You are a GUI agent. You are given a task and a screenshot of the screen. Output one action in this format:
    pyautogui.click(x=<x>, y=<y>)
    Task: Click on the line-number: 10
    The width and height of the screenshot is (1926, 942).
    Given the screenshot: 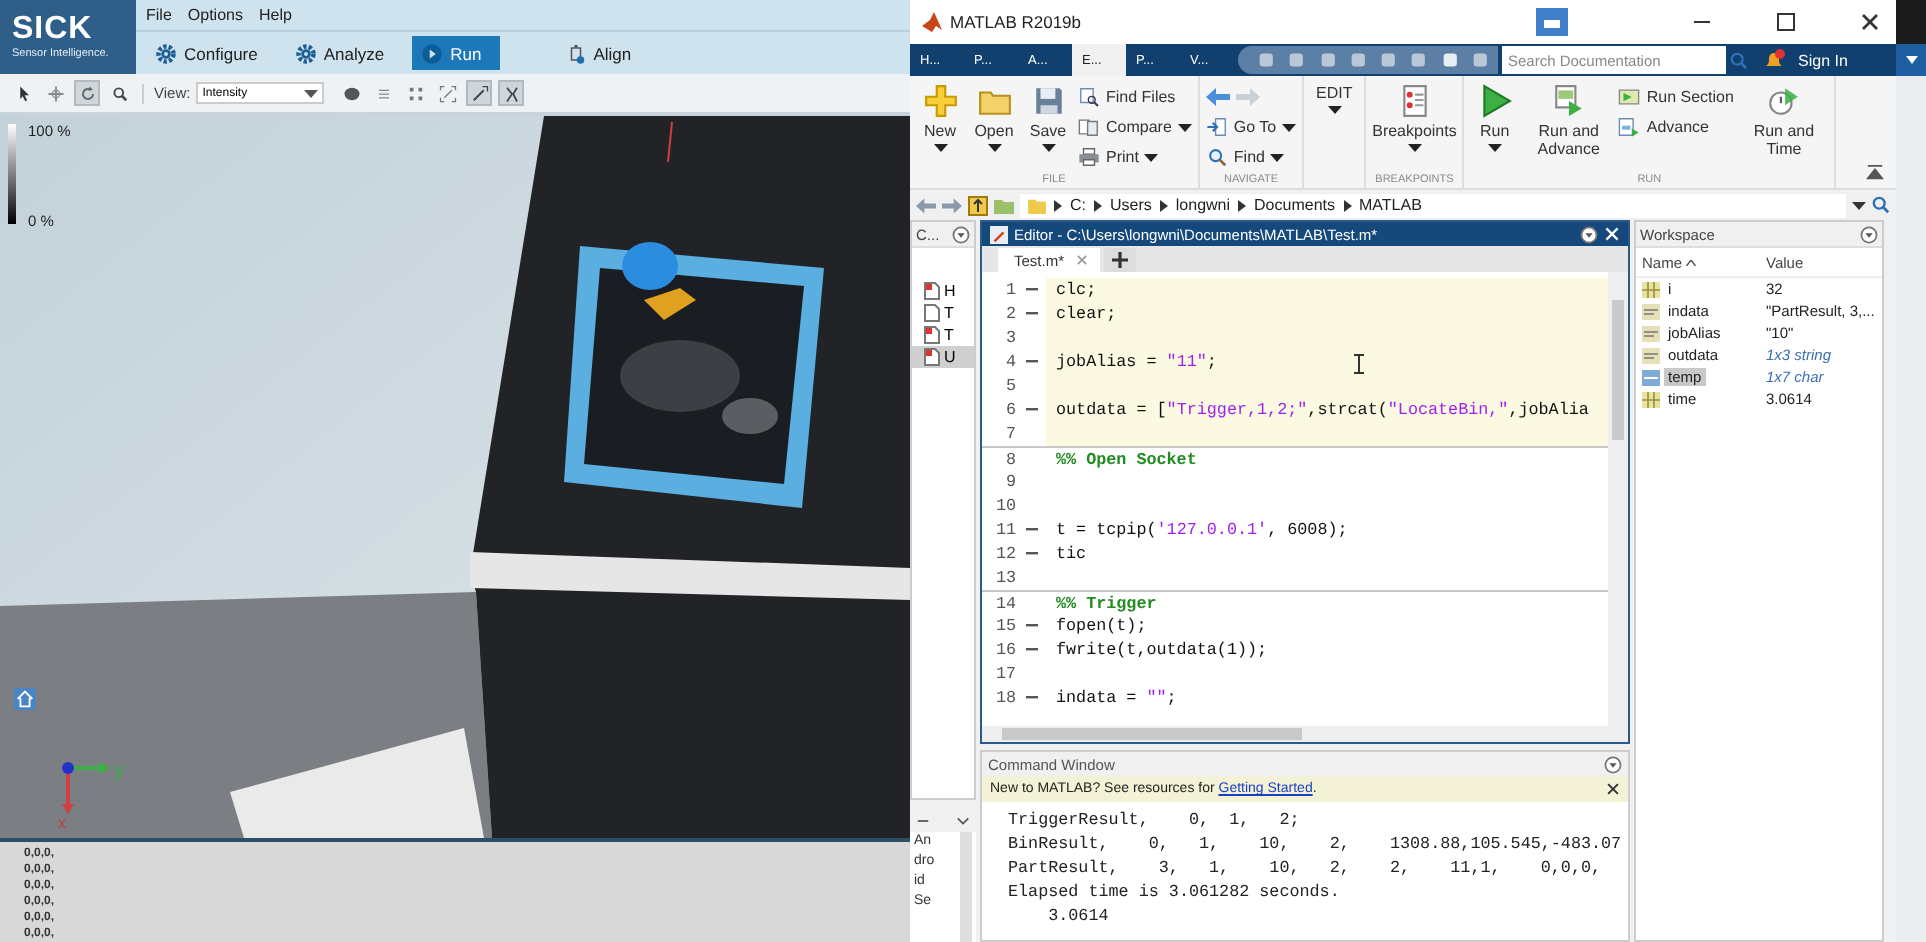 What is the action you would take?
    pyautogui.click(x=1004, y=506)
    